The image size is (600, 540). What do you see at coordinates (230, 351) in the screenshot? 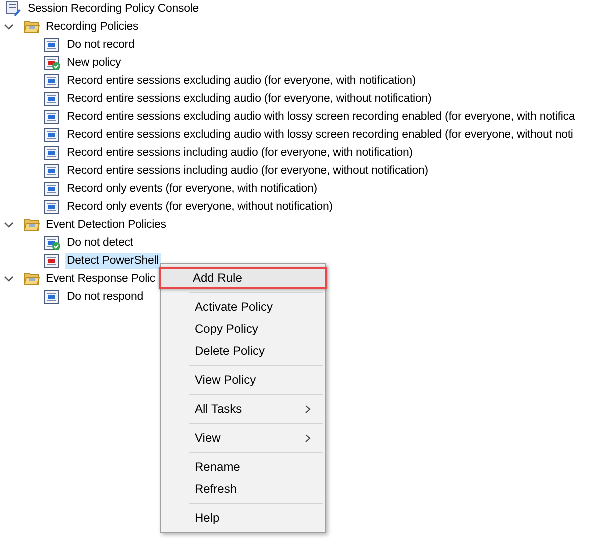
I see `menu-item-label: Delete Policy` at bounding box center [230, 351].